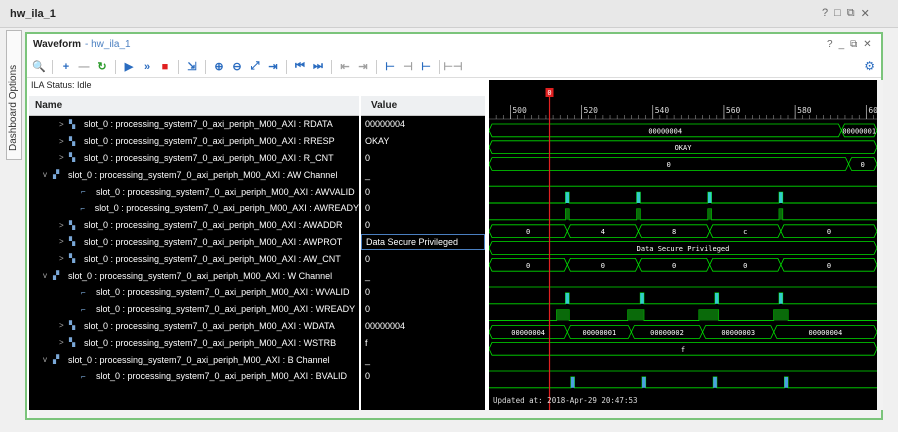  I want to click on name-column-header: Name, so click(194, 106).